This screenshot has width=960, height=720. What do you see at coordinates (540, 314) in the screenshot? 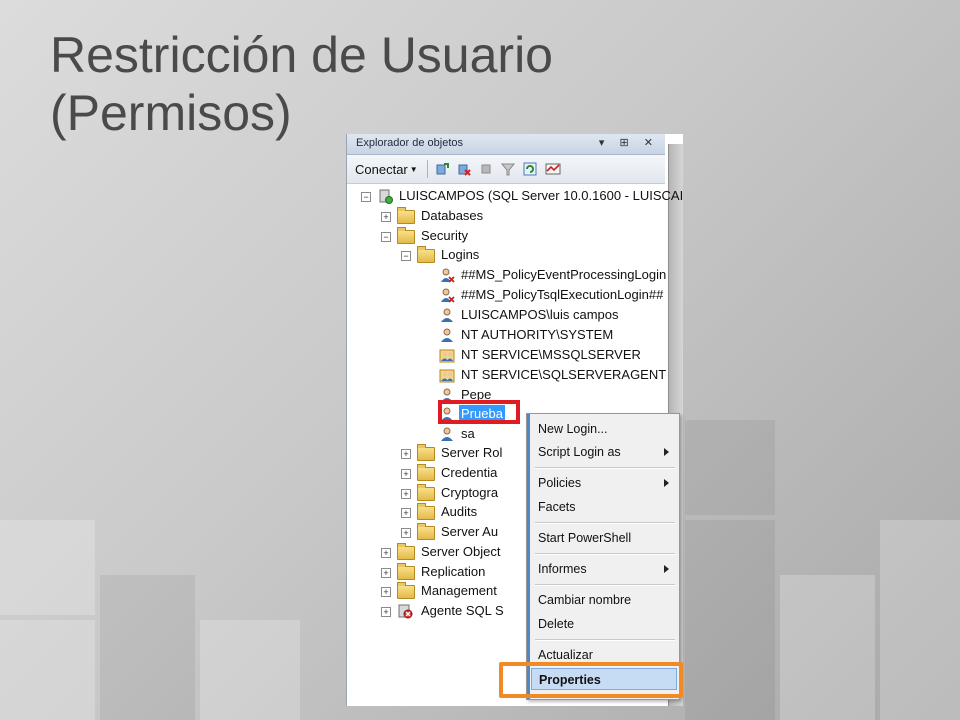
I see `tree-label: LUISCAMPOS\luis campos` at bounding box center [540, 314].